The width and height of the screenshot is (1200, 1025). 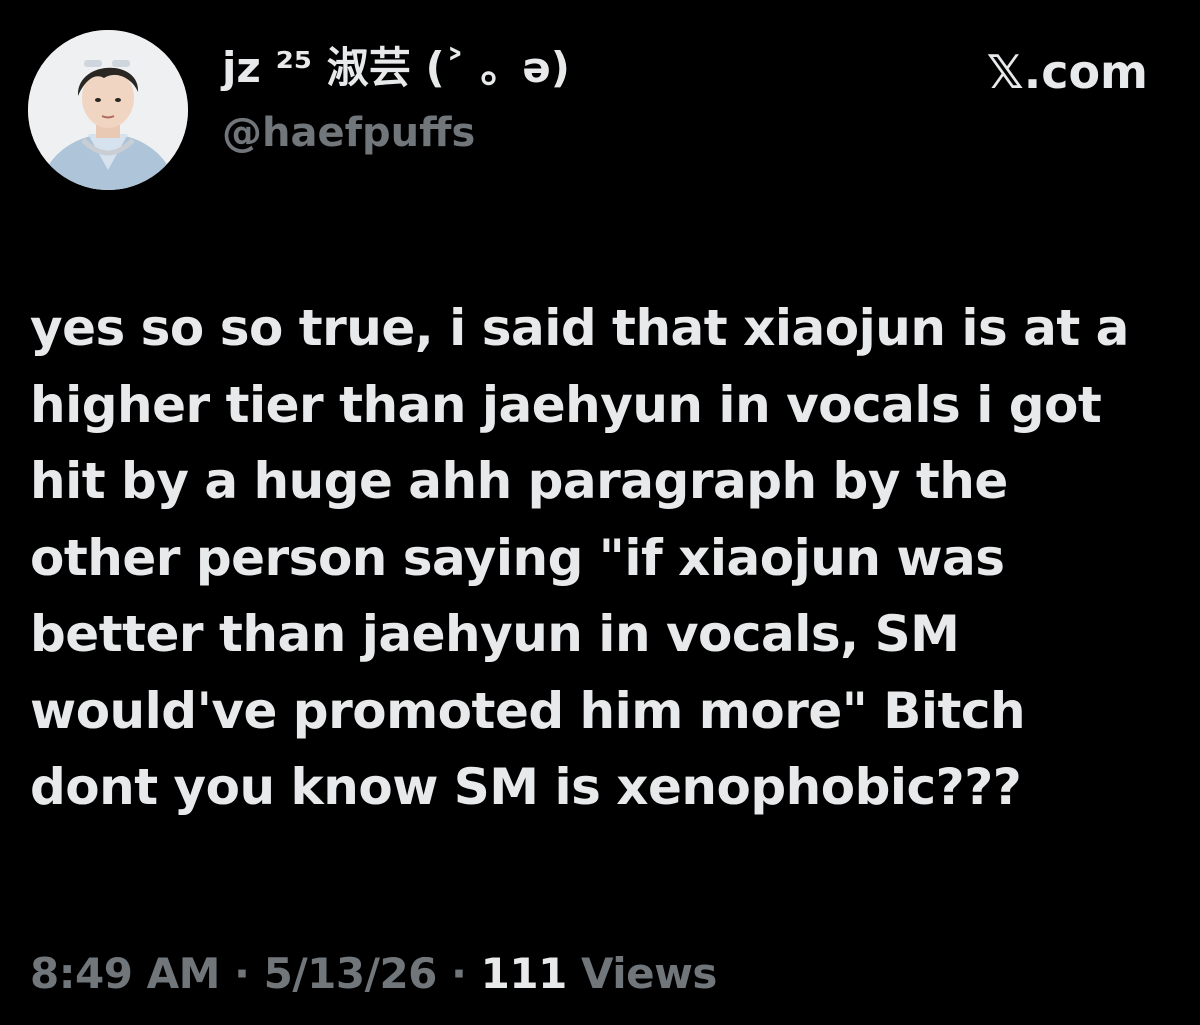 What do you see at coordinates (524, 973) in the screenshot?
I see `views-count: 111` at bounding box center [524, 973].